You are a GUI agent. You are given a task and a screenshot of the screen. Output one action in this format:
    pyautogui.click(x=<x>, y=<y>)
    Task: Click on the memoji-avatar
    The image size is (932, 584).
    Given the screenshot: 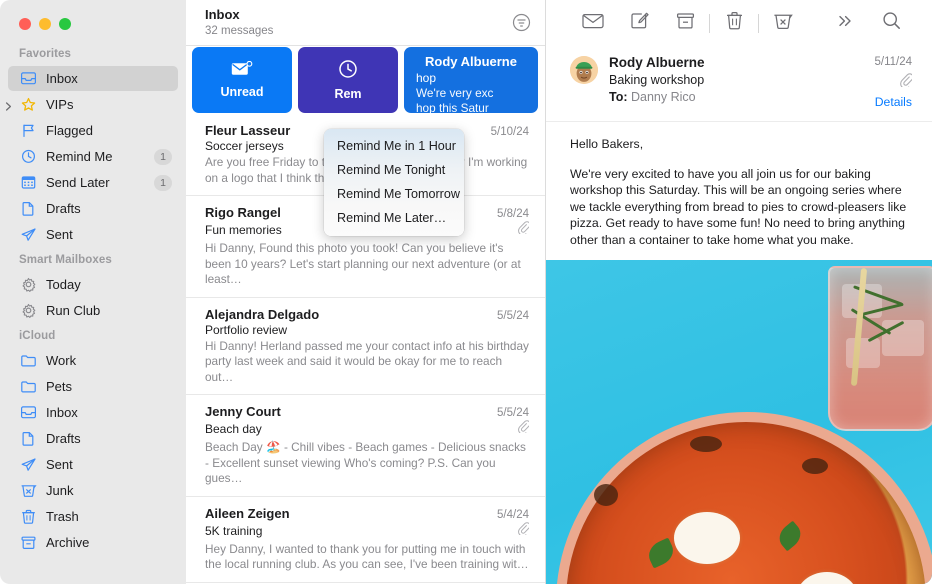 What is the action you would take?
    pyautogui.click(x=584, y=70)
    